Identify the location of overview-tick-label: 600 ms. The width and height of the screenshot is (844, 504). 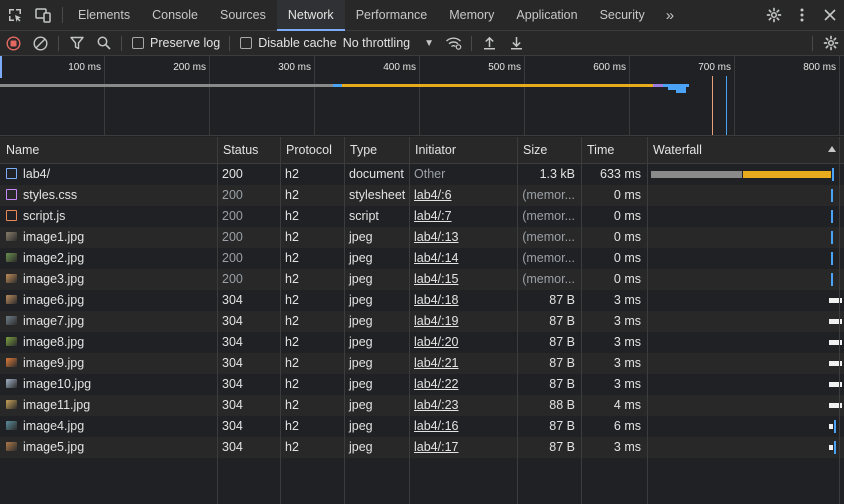
(609, 67).